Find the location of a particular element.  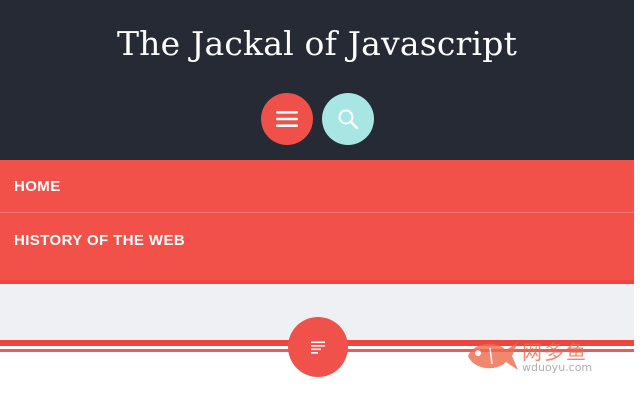

nav-item-history-of-the-web: HISTORY OF THE WEB is located at coordinates (317, 240).